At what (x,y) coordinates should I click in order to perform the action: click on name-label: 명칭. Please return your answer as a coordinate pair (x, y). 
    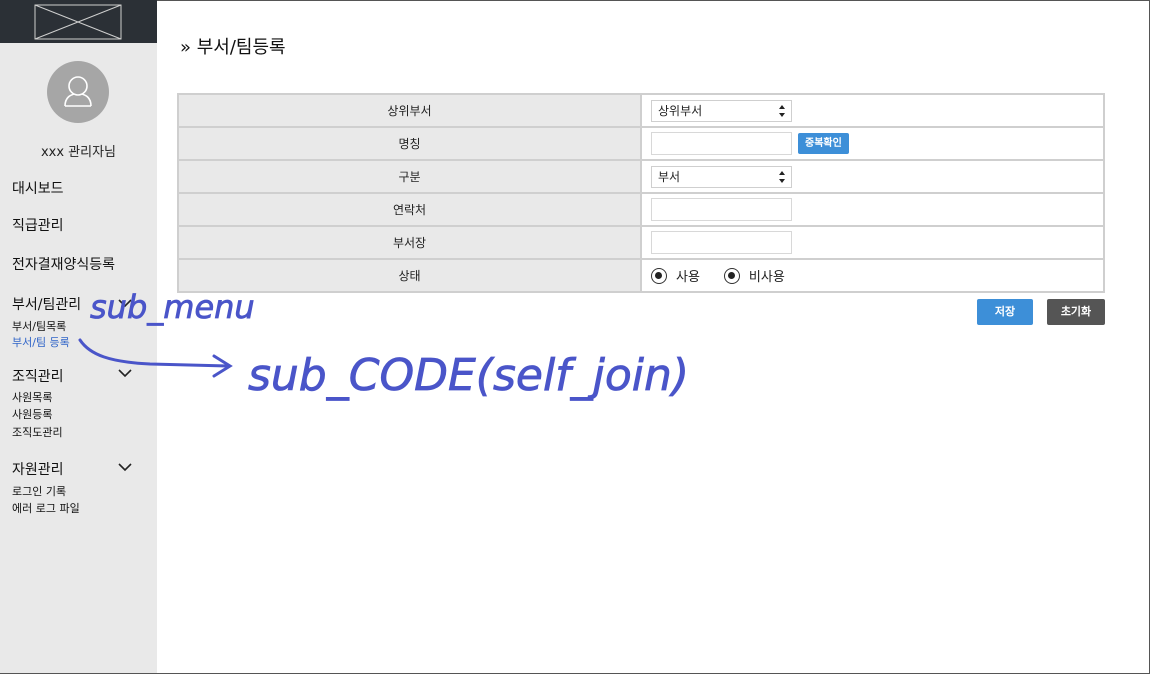
    Looking at the image, I should click on (409, 143).